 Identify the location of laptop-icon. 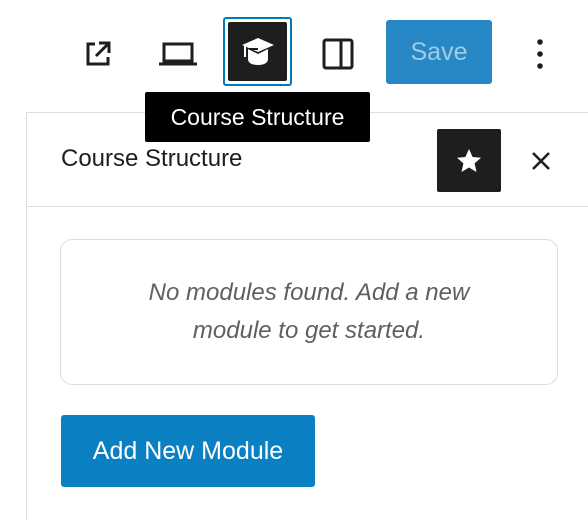
(178, 54).